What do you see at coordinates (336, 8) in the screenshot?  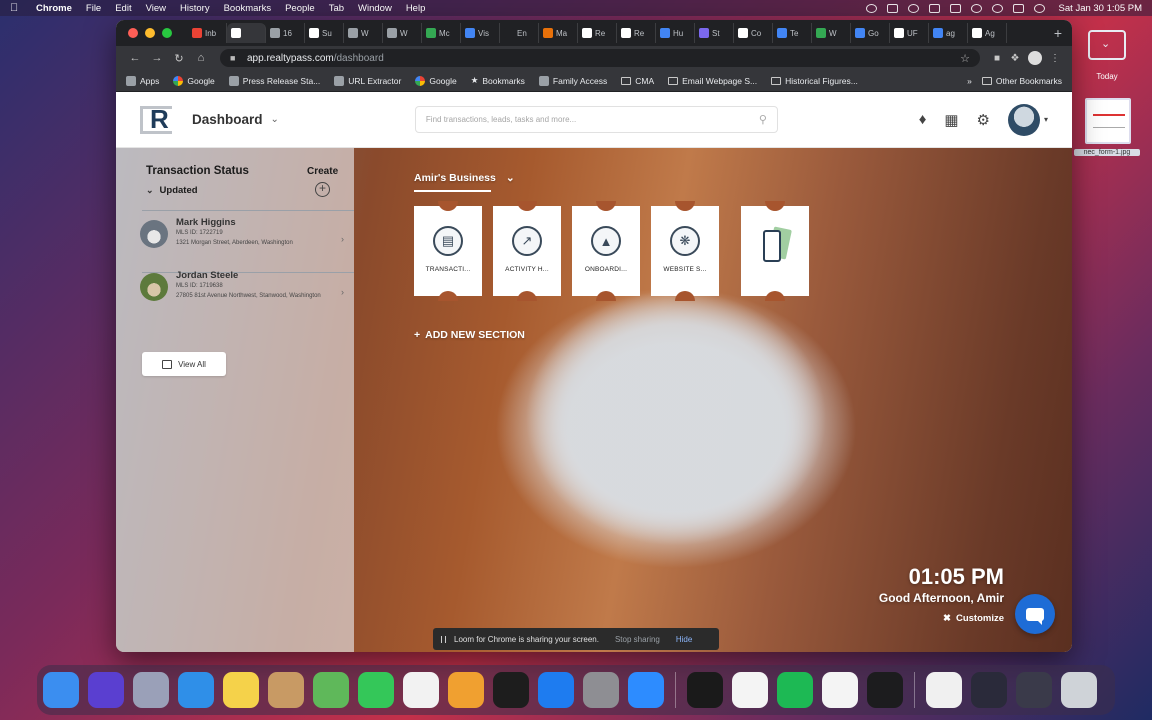 I see `menu-tab: Tab` at bounding box center [336, 8].